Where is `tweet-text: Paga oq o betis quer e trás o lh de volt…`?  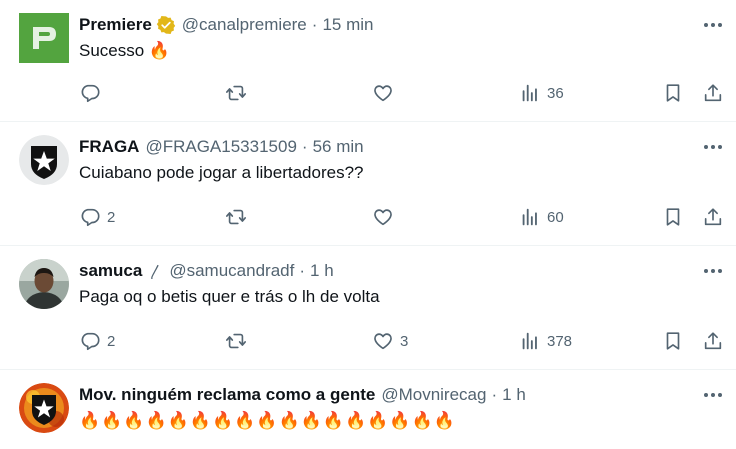
tweet-text: Paga oq o betis quer e trás o lh de volt… is located at coordinates (229, 296).